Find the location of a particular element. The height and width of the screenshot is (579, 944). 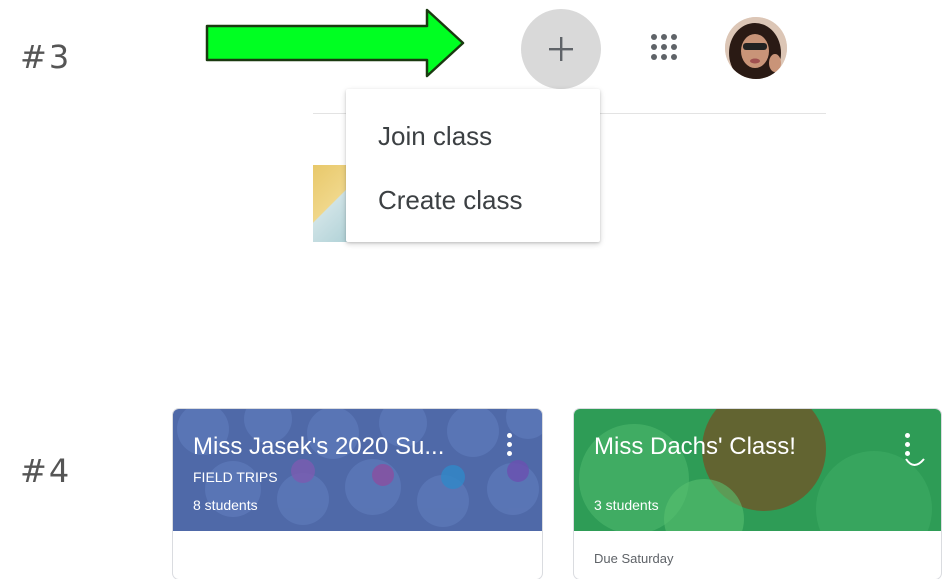

class-card-due: Due Saturday is located at coordinates (634, 558).